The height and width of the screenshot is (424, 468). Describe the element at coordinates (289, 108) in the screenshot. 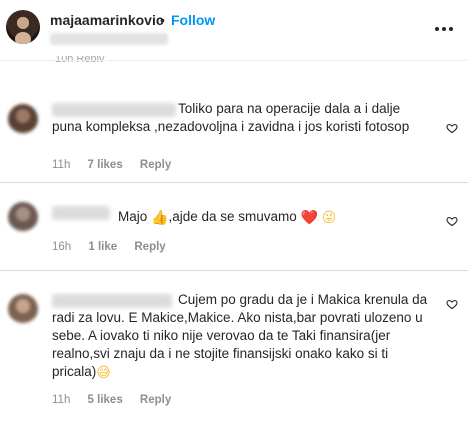

I see `comment-text-line: Toliko para na operacije dala a i dalje` at that location.